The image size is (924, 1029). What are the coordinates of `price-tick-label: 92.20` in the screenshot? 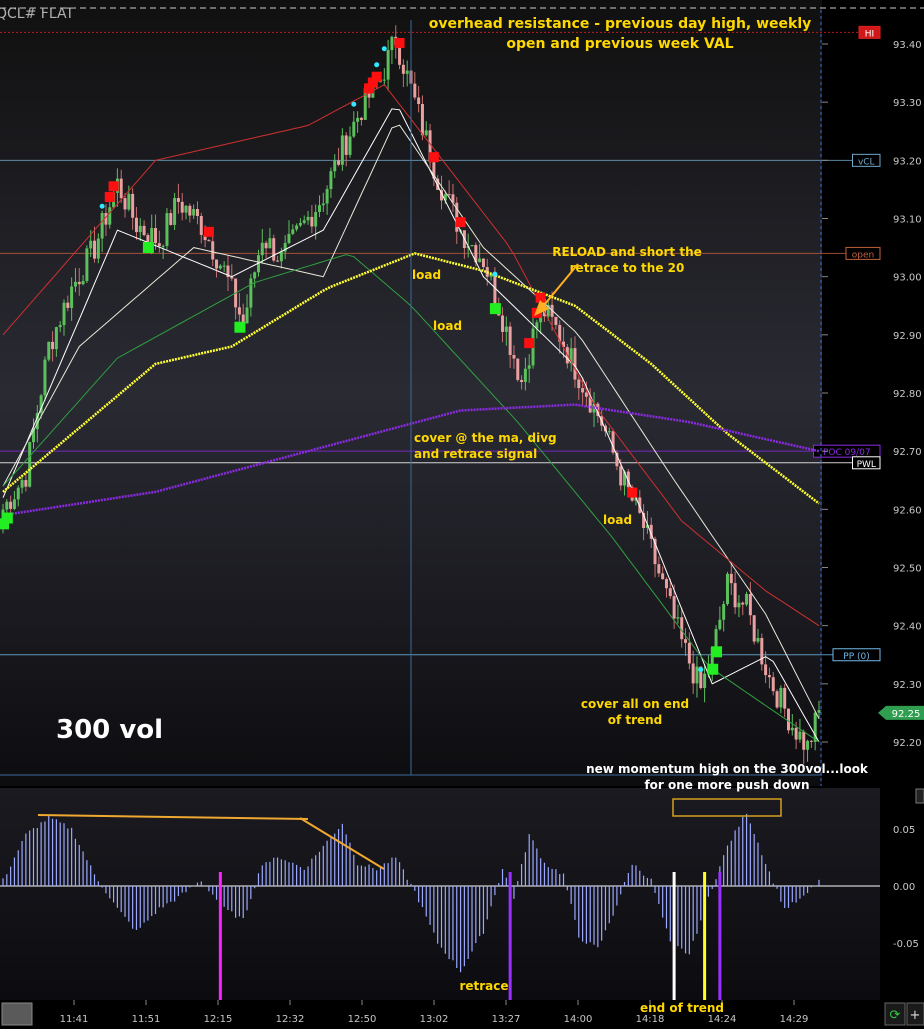 It's located at (907, 743).